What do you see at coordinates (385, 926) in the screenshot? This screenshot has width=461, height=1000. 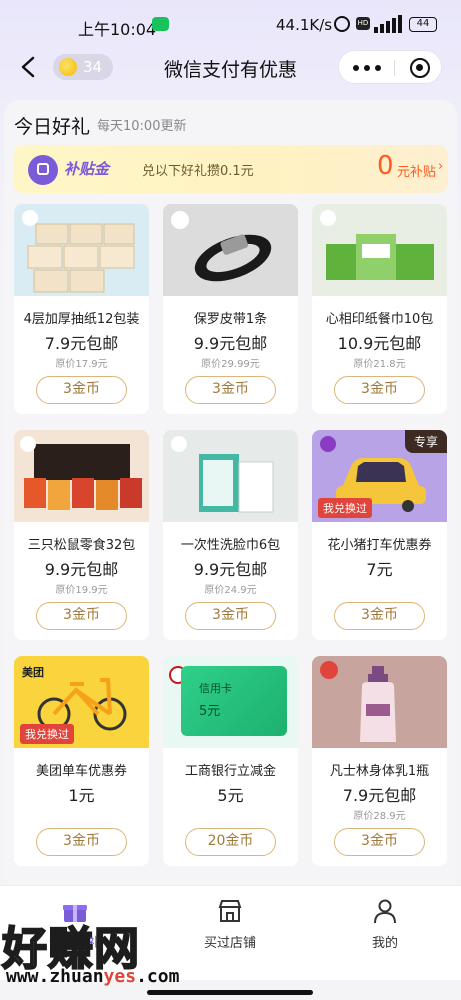 I see `tab-me: 我的` at bounding box center [385, 926].